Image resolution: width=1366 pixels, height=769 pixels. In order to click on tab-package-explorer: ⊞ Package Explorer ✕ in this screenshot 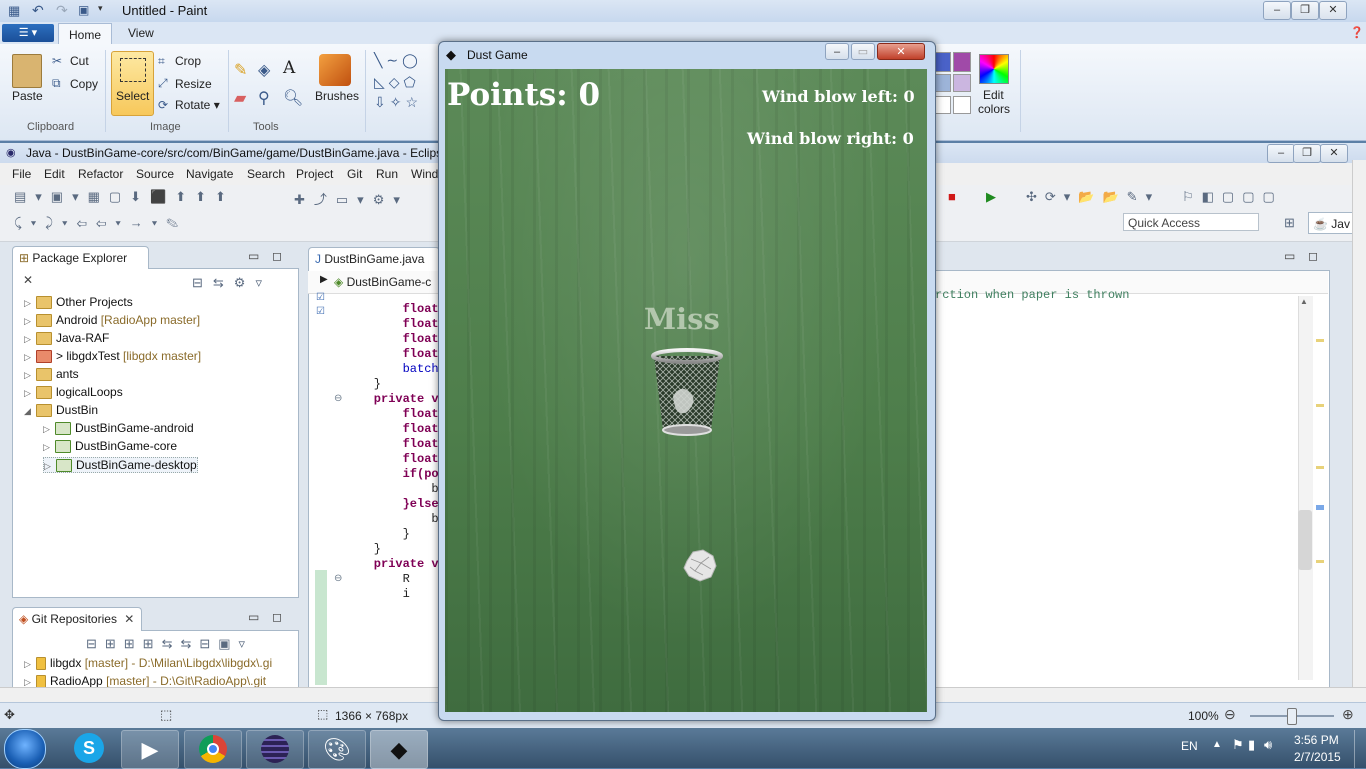, I will do `click(80, 266)`.